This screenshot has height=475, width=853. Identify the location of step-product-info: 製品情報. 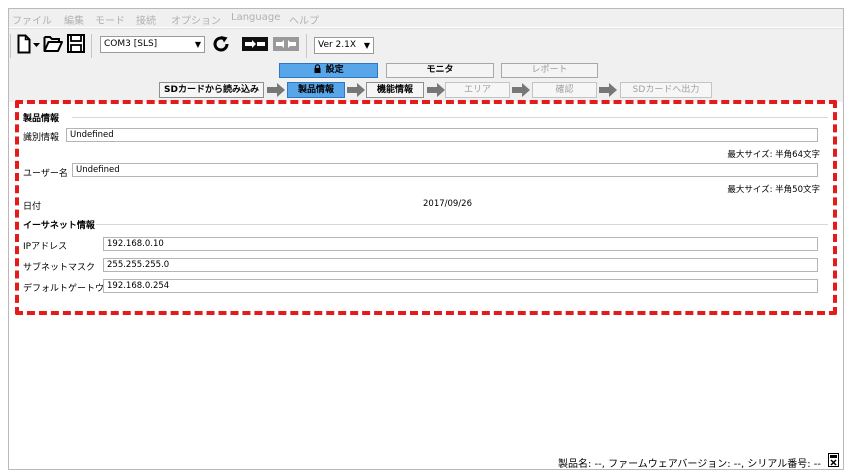
(316, 90).